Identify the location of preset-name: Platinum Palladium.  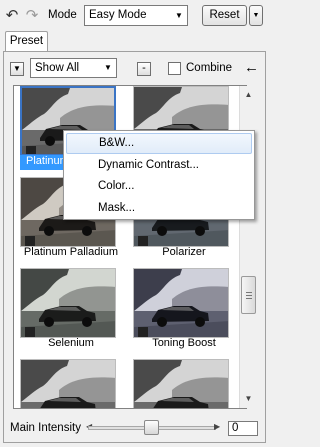
(71, 252).